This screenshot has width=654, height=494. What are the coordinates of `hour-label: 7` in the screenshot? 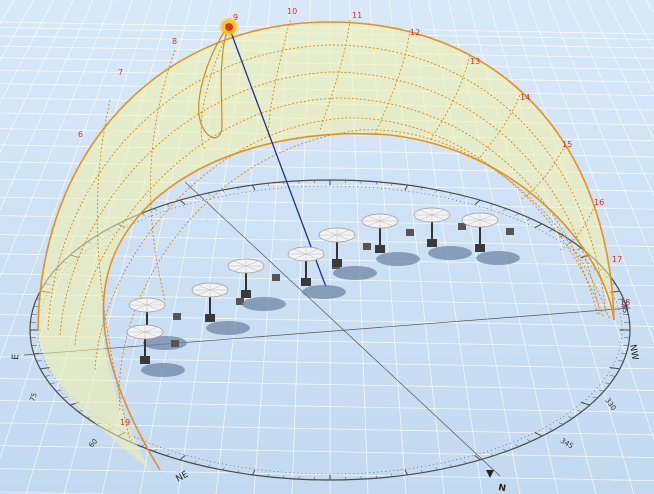 It's located at (120, 72).